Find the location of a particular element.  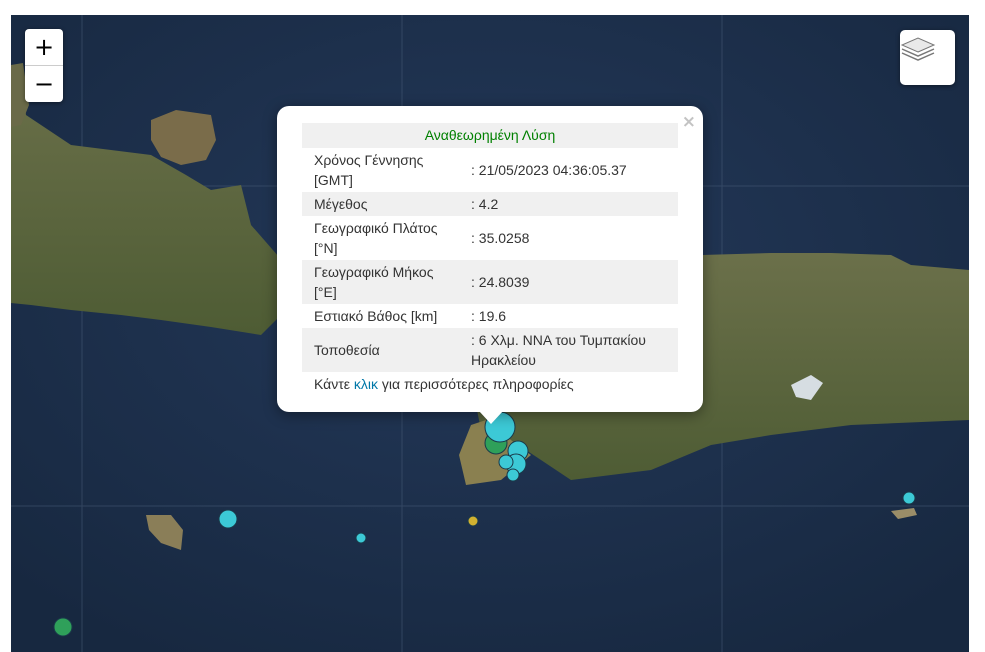

popup-tip is located at coordinates (491, 417).